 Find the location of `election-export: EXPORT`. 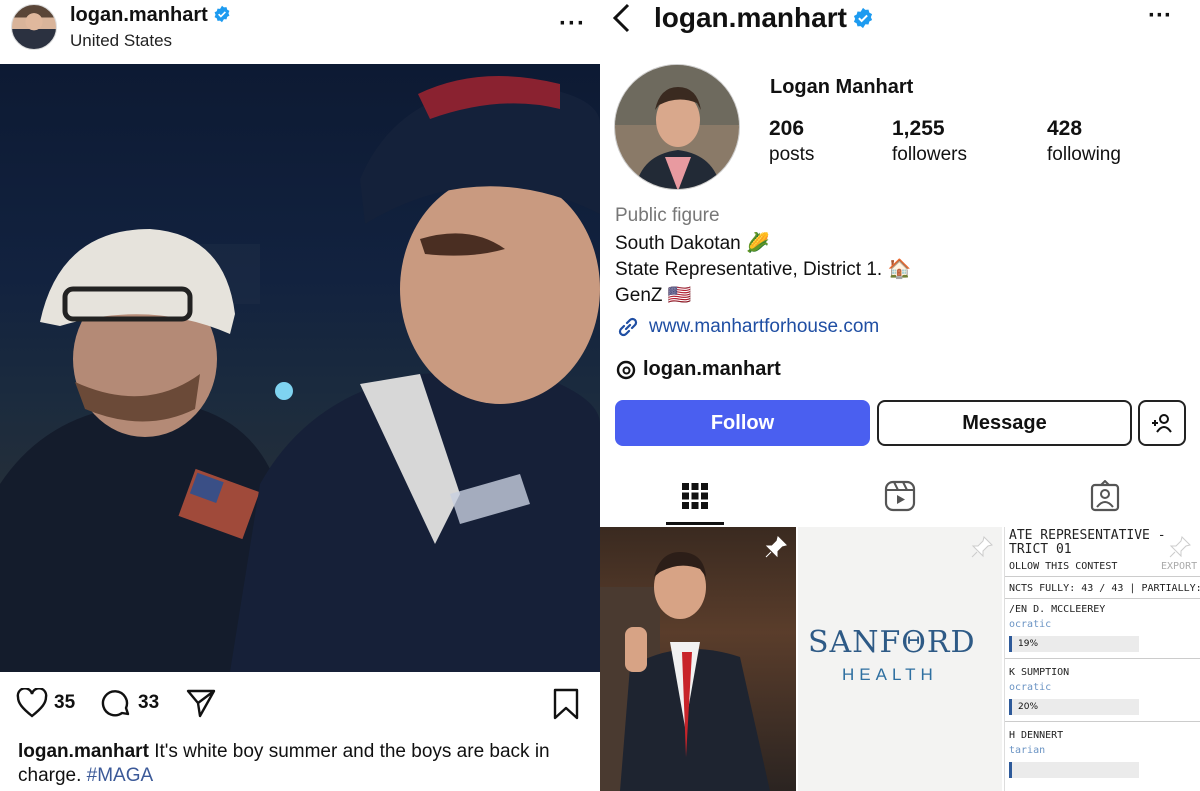

election-export: EXPORT is located at coordinates (1179, 566).